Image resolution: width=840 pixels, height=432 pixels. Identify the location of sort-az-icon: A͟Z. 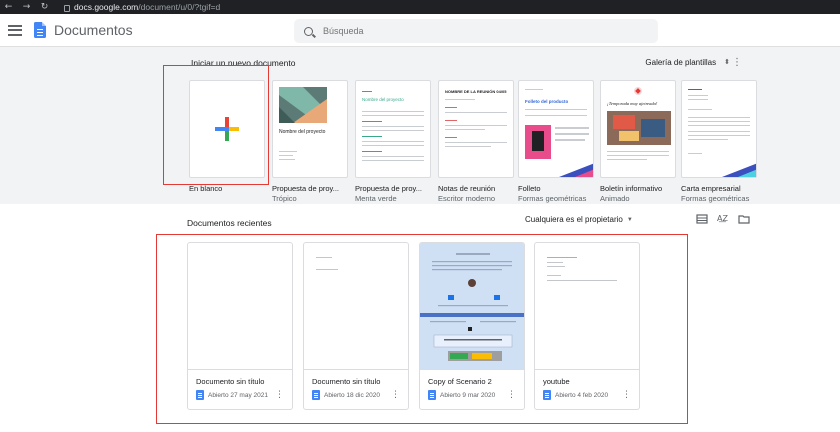
(723, 219).